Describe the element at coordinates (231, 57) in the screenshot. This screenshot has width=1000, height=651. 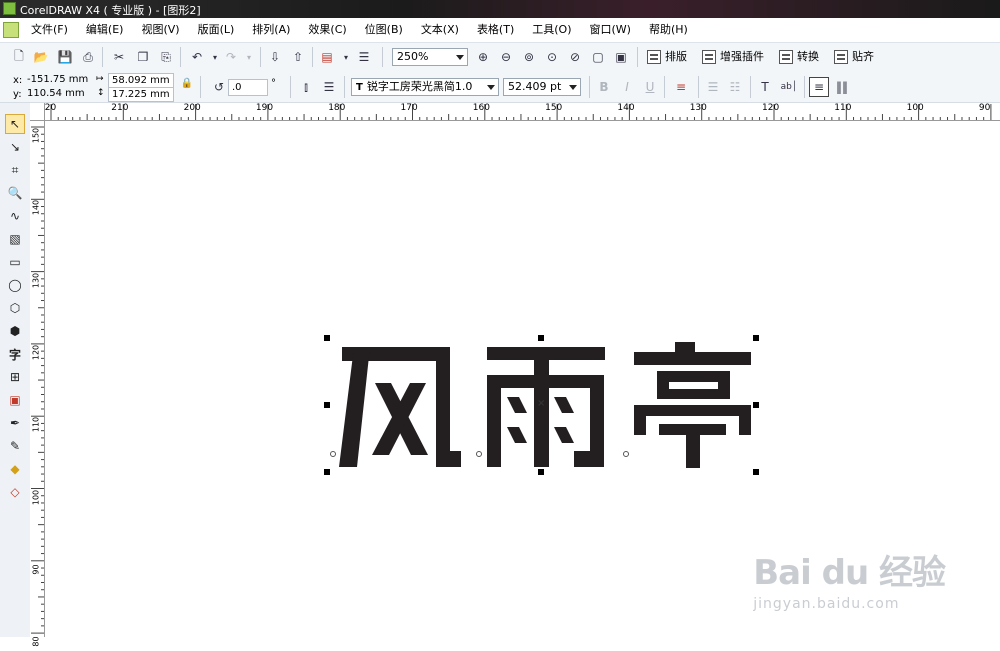
I see `redo-icon: ↷` at that location.